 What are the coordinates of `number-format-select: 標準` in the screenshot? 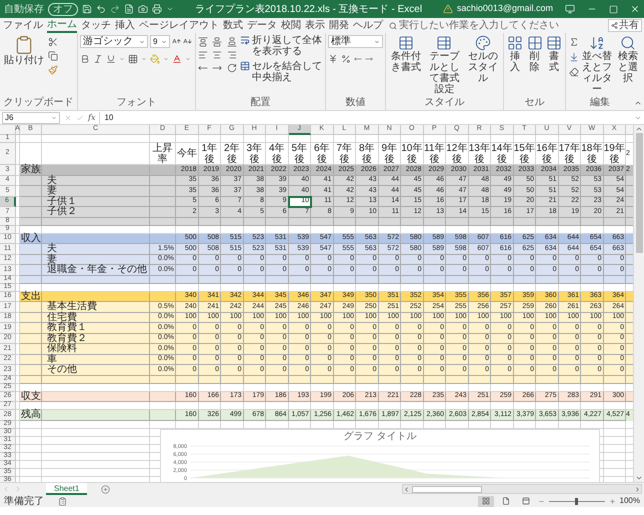 It's located at (355, 41).